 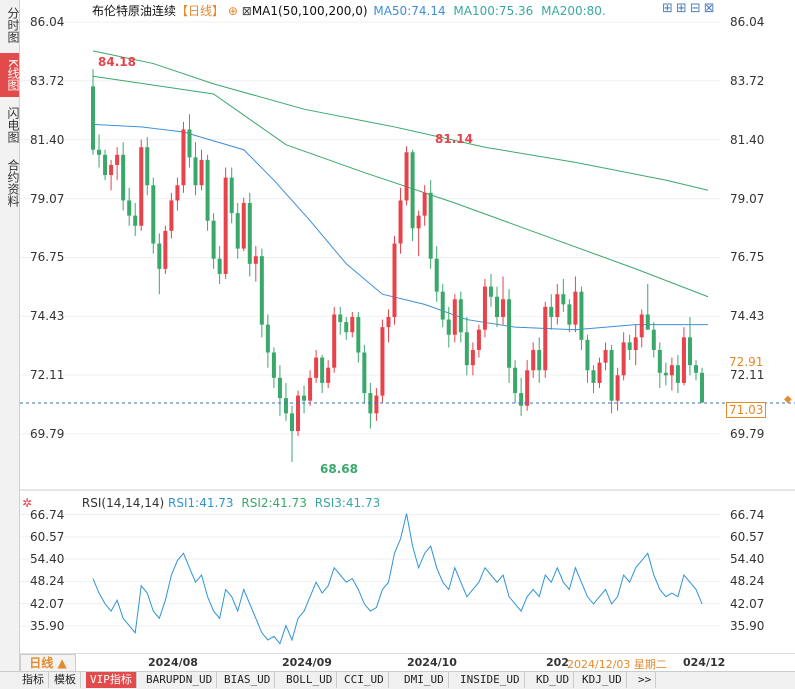 I want to click on cursor-date: 2024/12/03 星期二, so click(x=617, y=664).